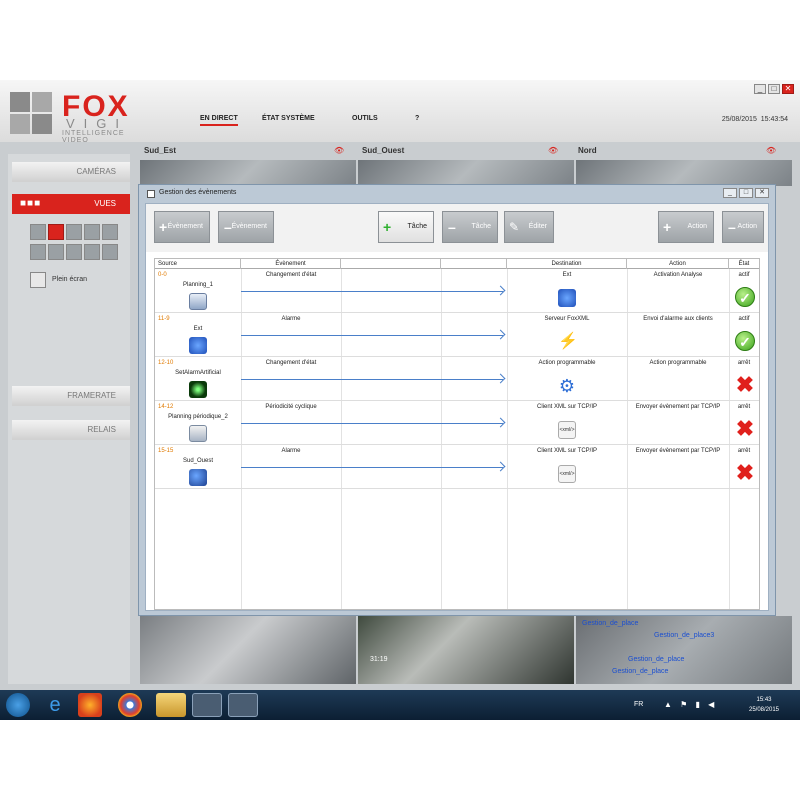 The image size is (800, 800). What do you see at coordinates (470, 227) in the screenshot?
I see `remove-task-button: – Tâche` at bounding box center [470, 227].